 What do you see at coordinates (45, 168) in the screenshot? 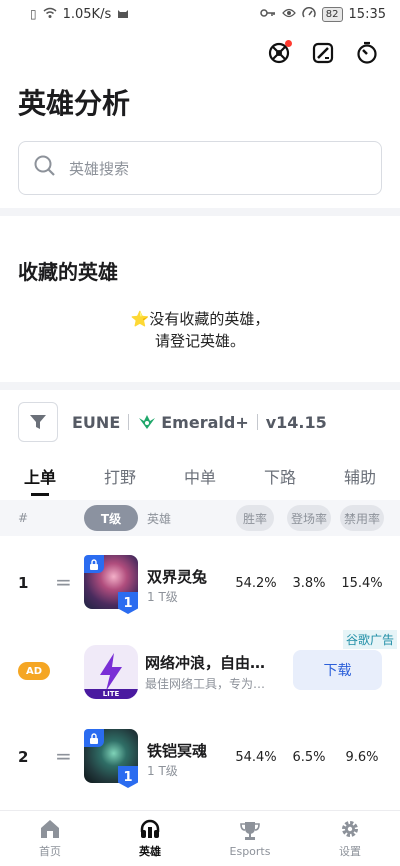
I see `search-icon` at bounding box center [45, 168].